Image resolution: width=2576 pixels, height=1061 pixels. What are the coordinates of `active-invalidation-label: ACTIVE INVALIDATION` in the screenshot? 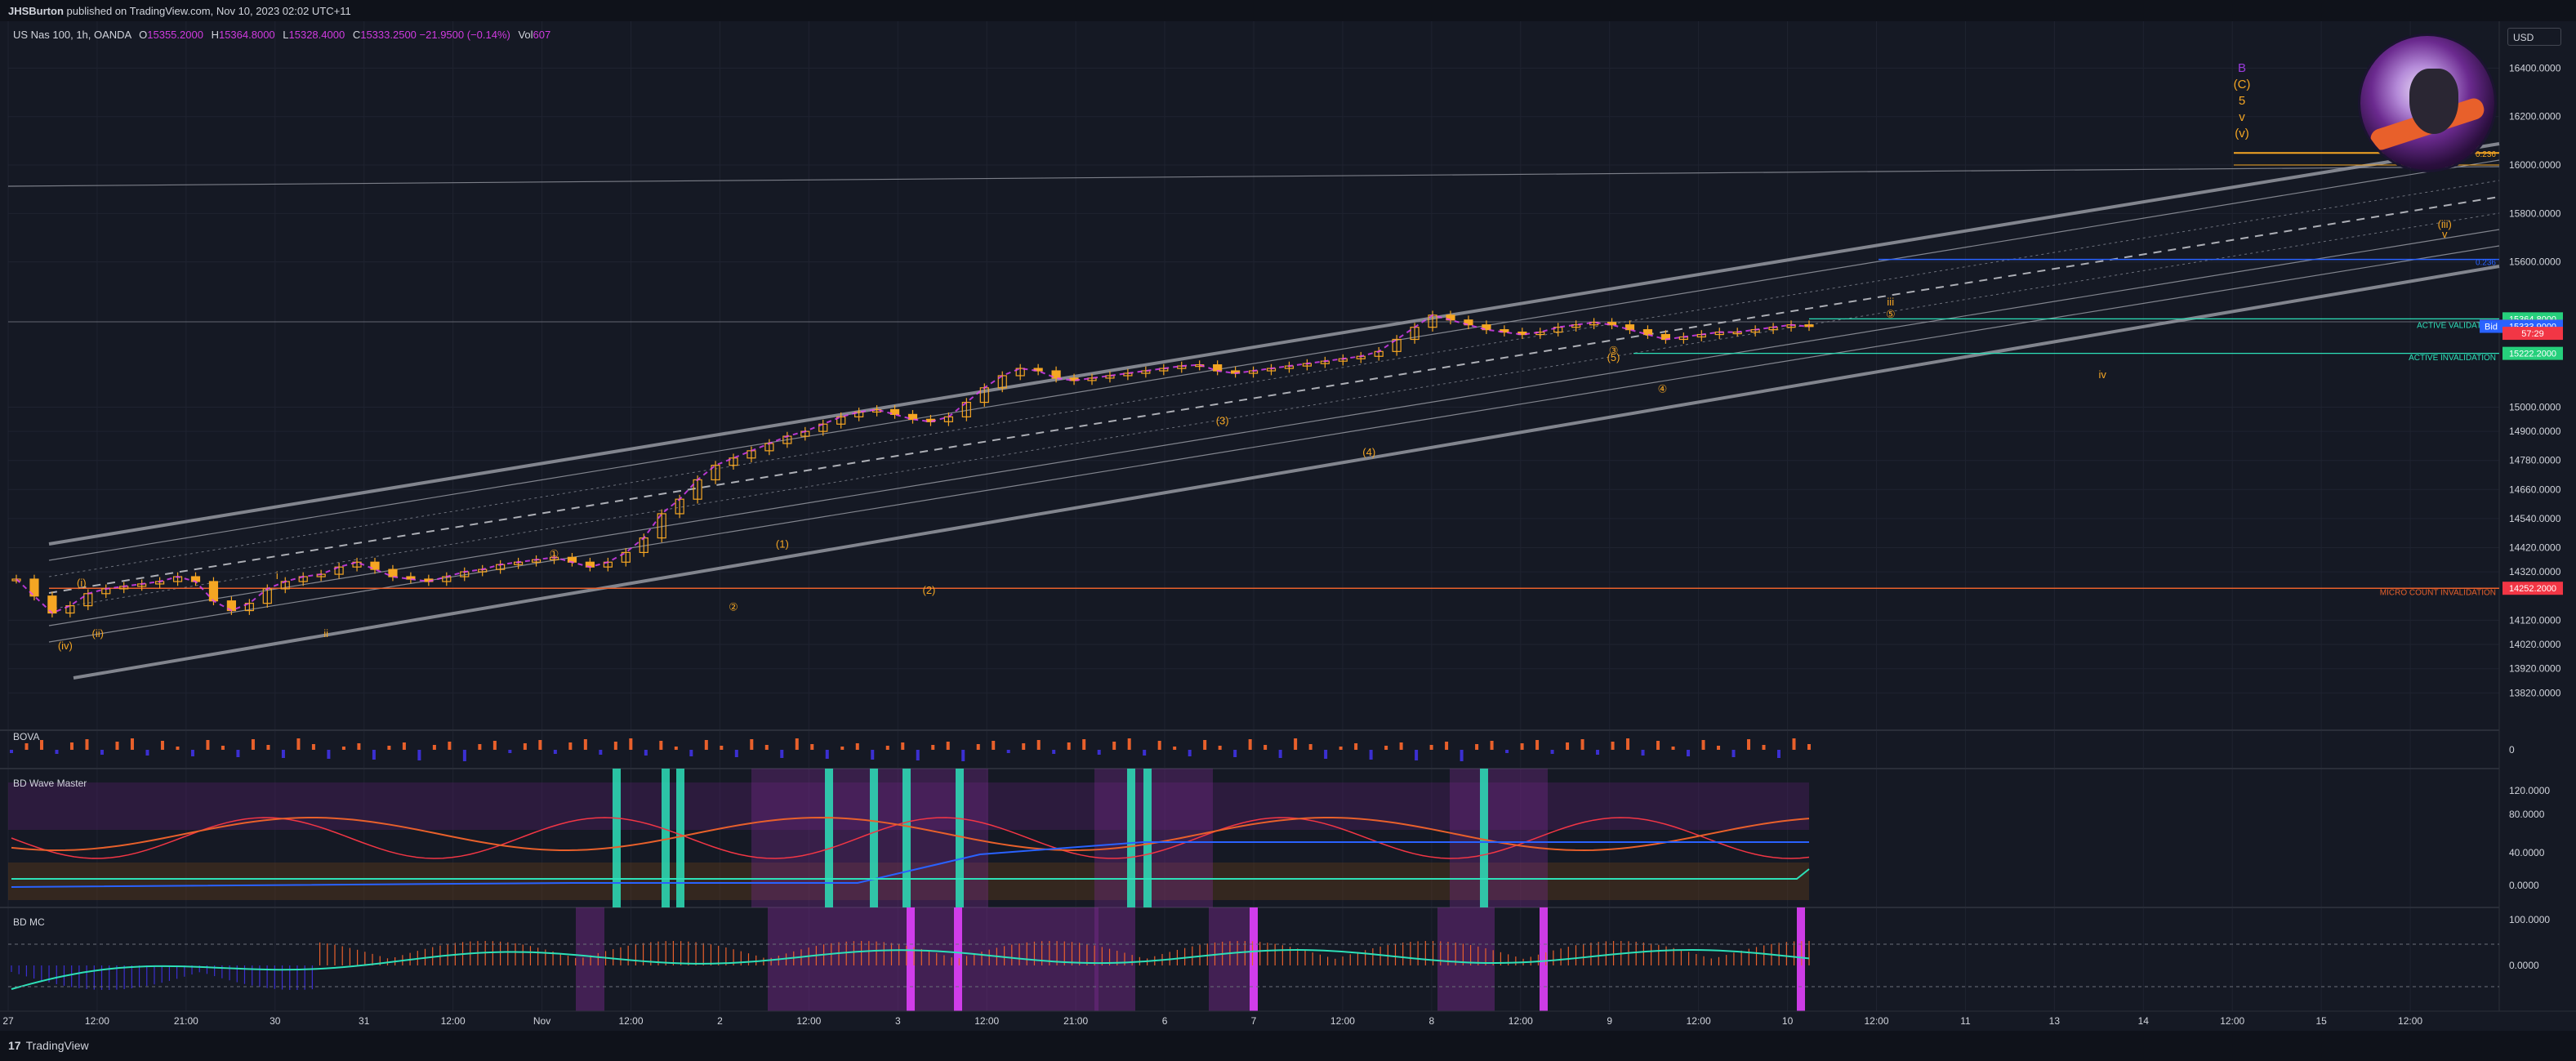 It's located at (2452, 358).